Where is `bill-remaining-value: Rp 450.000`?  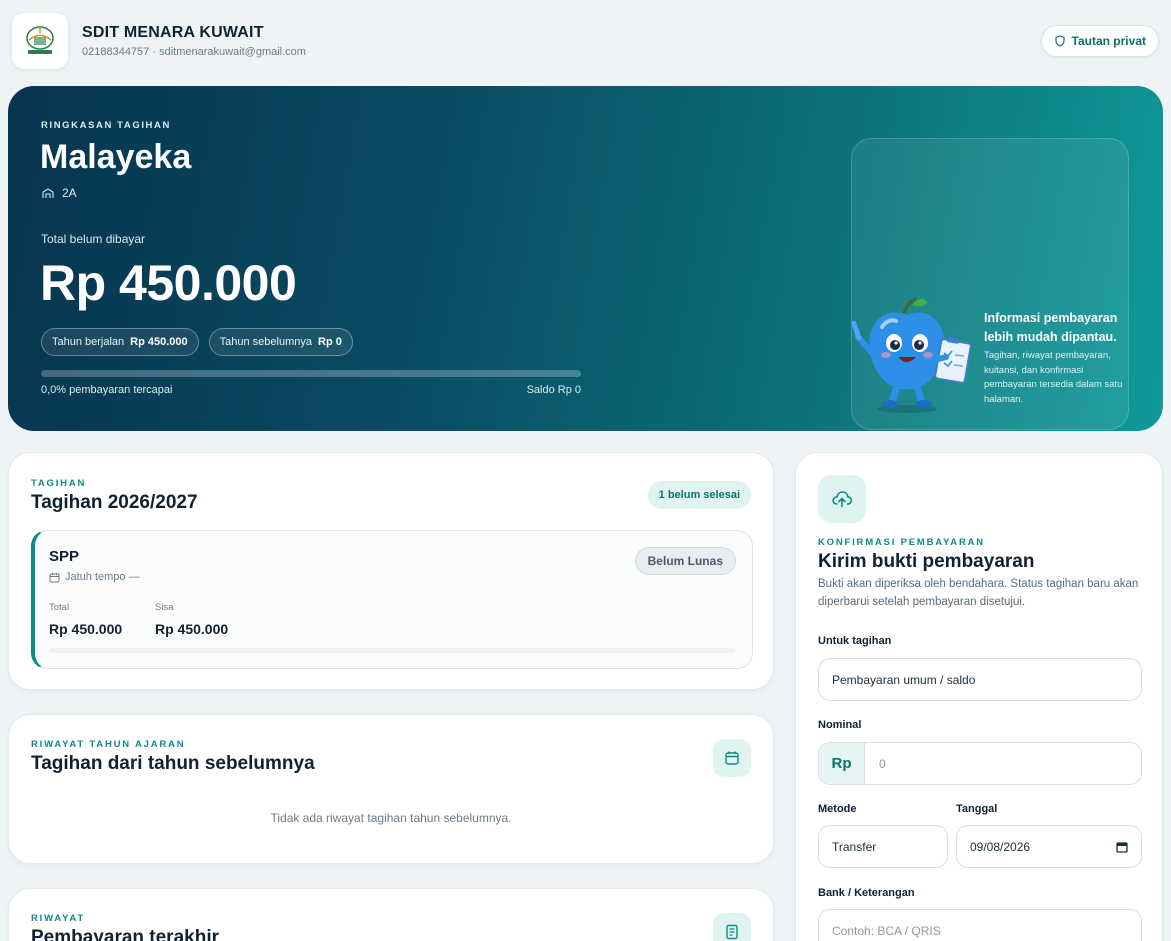 bill-remaining-value: Rp 450.000 is located at coordinates (192, 629).